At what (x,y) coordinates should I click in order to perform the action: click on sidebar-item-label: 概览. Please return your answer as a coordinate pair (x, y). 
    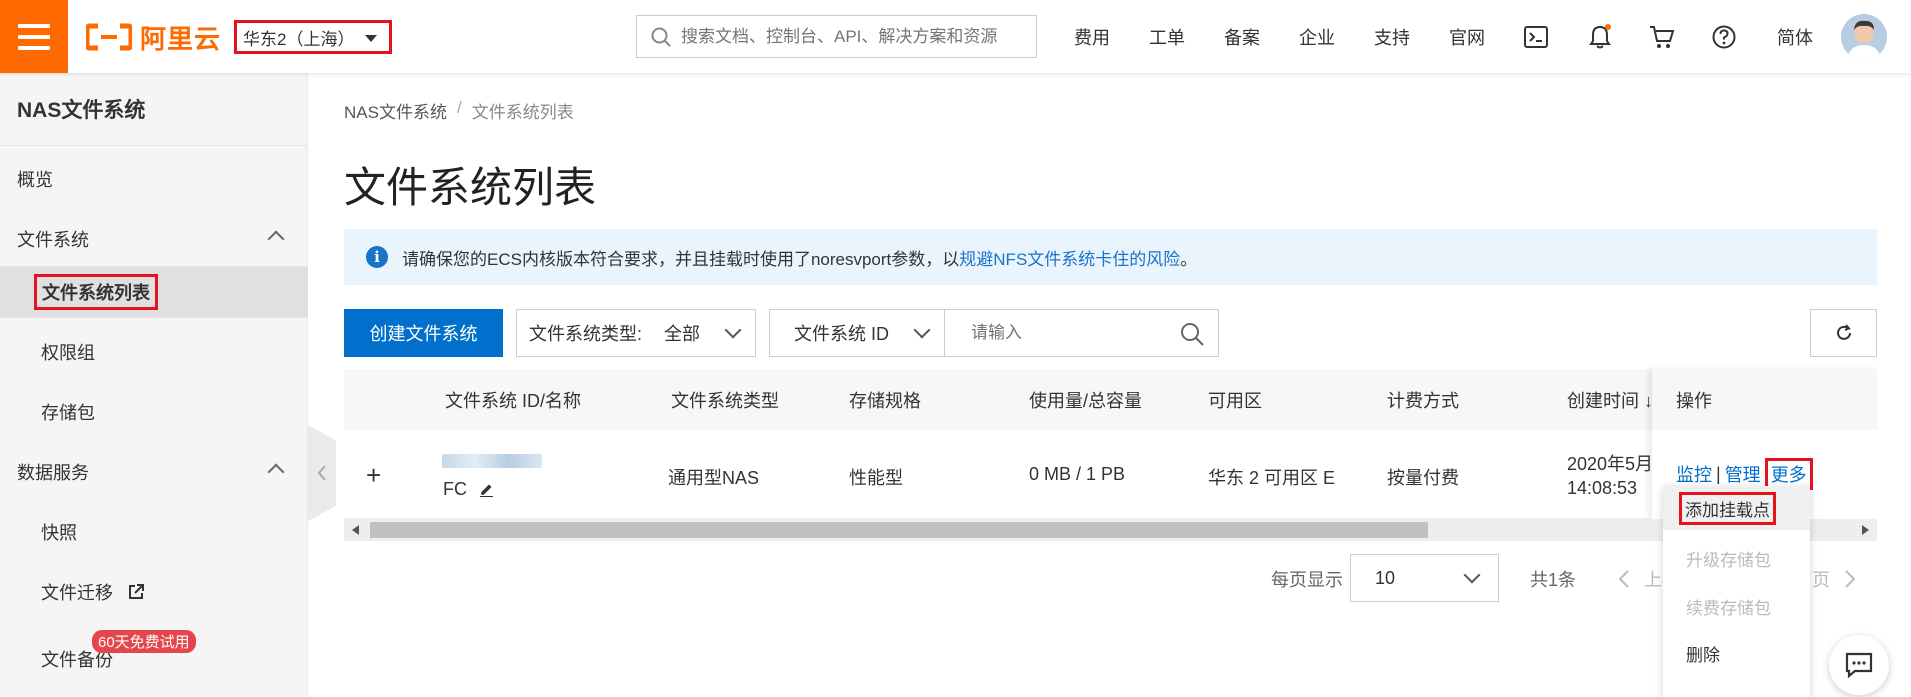
    Looking at the image, I should click on (35, 180).